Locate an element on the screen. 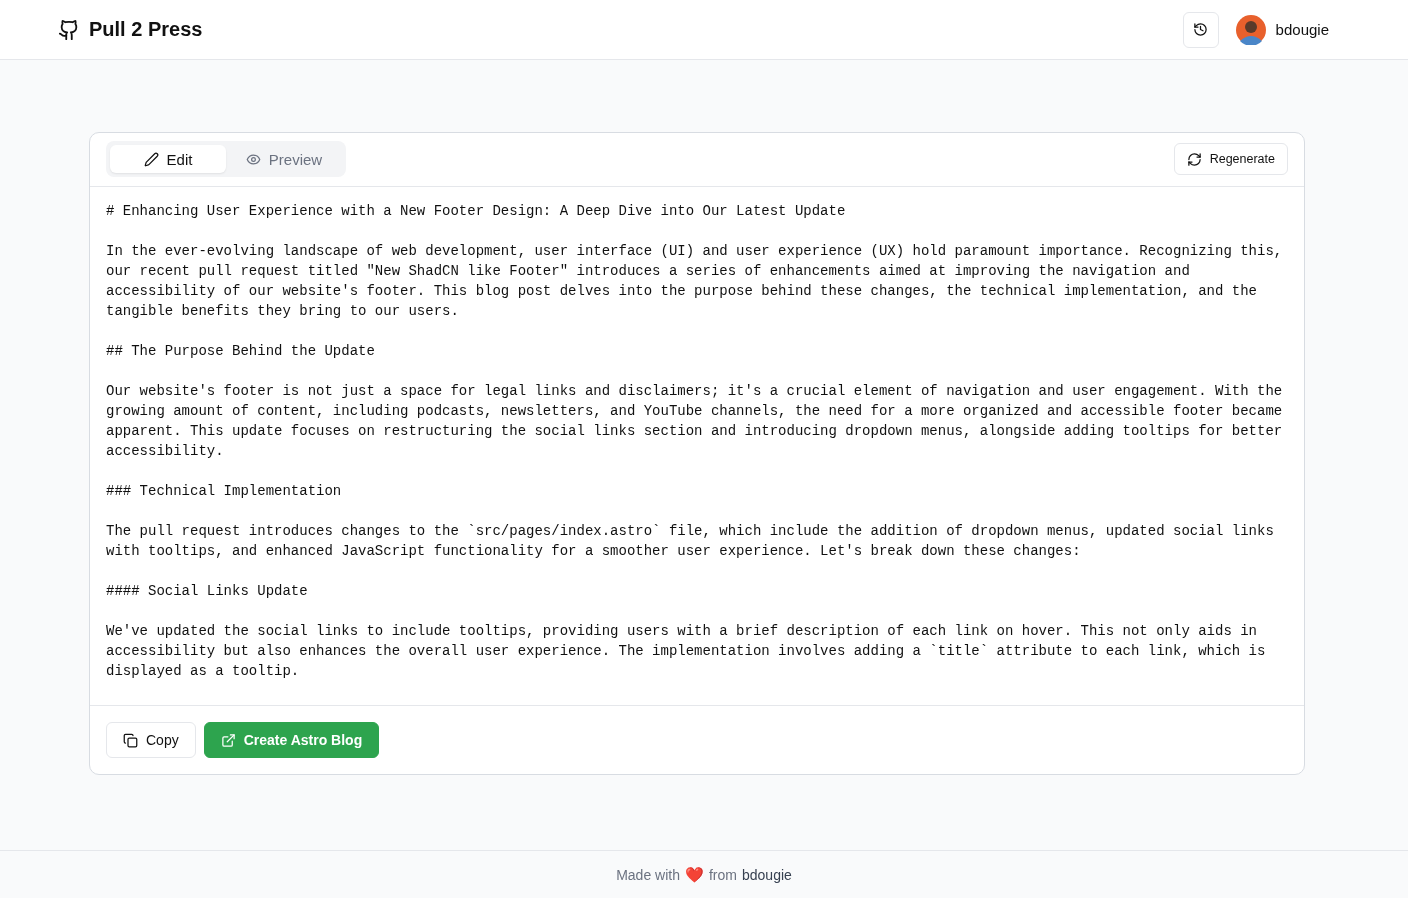 This screenshot has width=1408, height=898. eye-icon is located at coordinates (253, 159).